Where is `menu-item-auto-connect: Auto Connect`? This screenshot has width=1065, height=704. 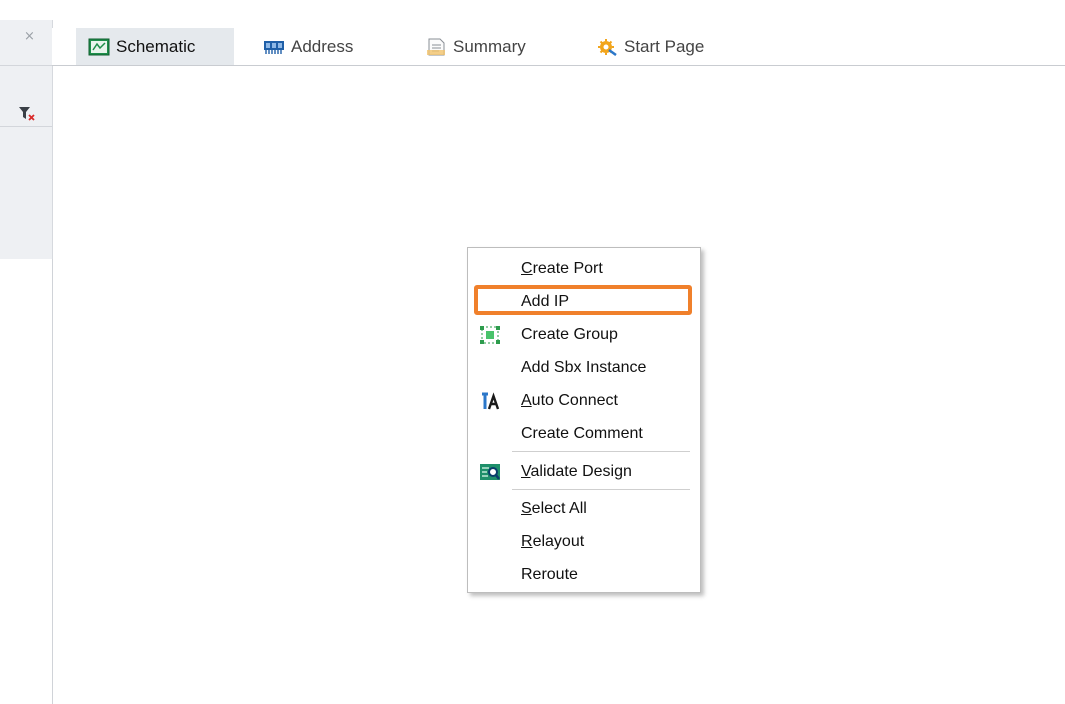
menu-item-auto-connect: Auto Connect is located at coordinates (584, 401).